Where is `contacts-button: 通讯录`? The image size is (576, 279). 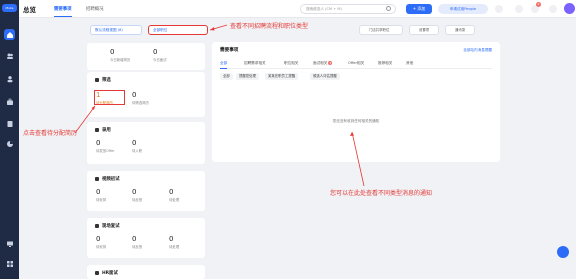 contacts-button: 通讯录 is located at coordinates (460, 30).